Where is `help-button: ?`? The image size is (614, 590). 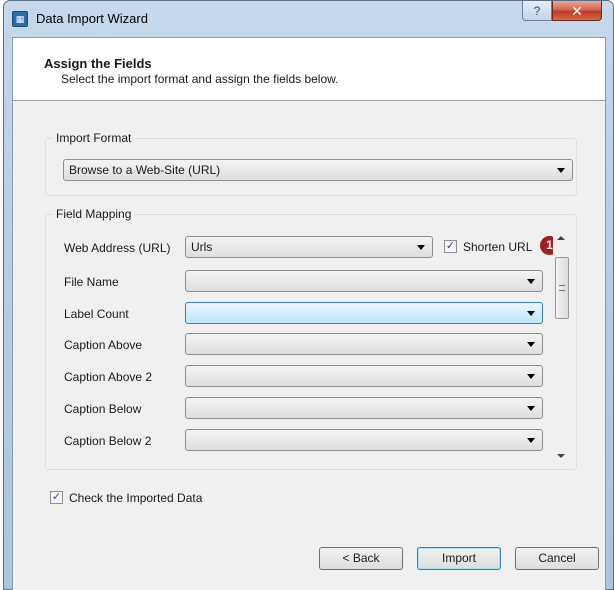
help-button: ? is located at coordinates (537, 11).